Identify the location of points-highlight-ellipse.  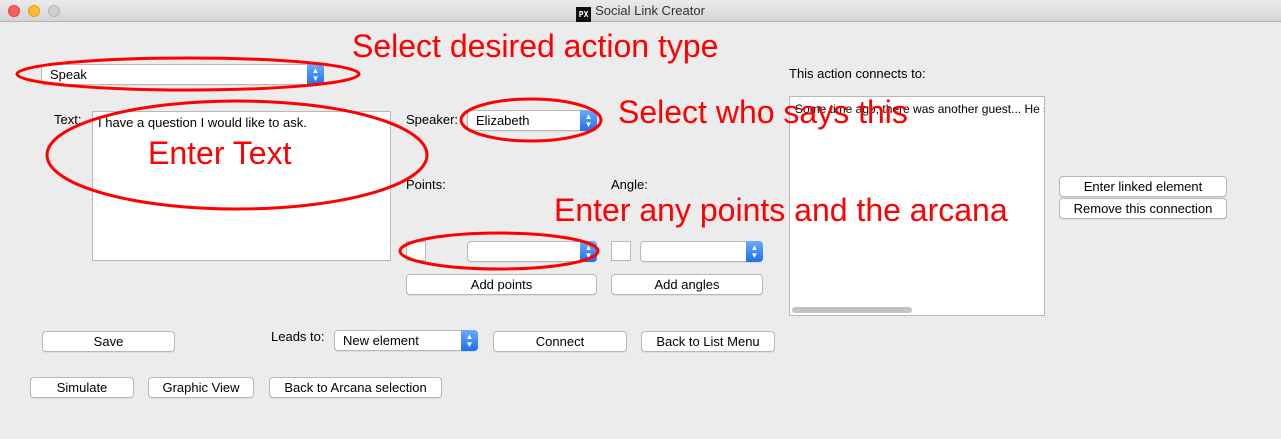
(499, 251).